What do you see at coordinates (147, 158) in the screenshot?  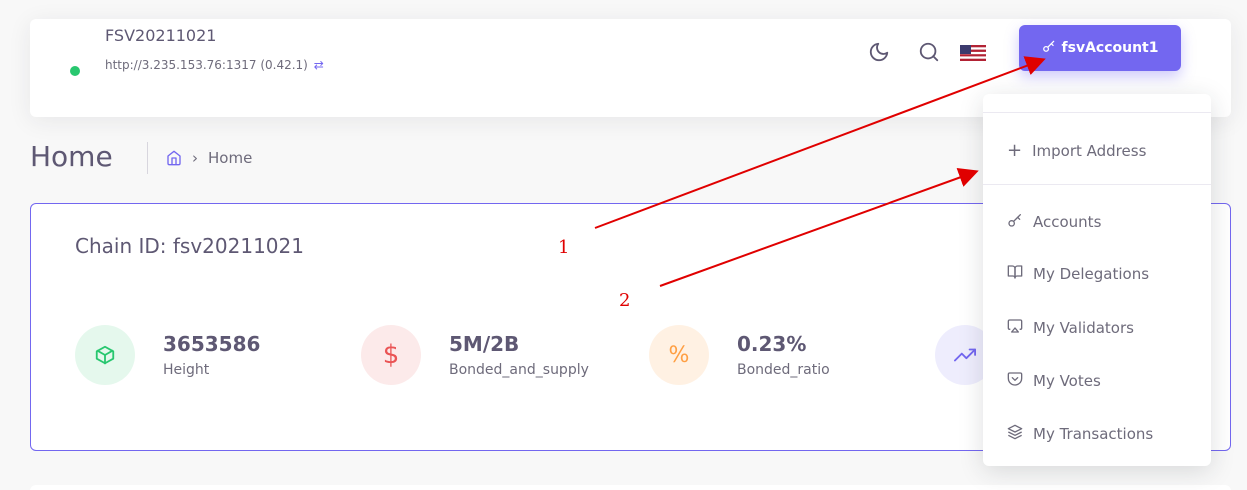 I see `title-divider` at bounding box center [147, 158].